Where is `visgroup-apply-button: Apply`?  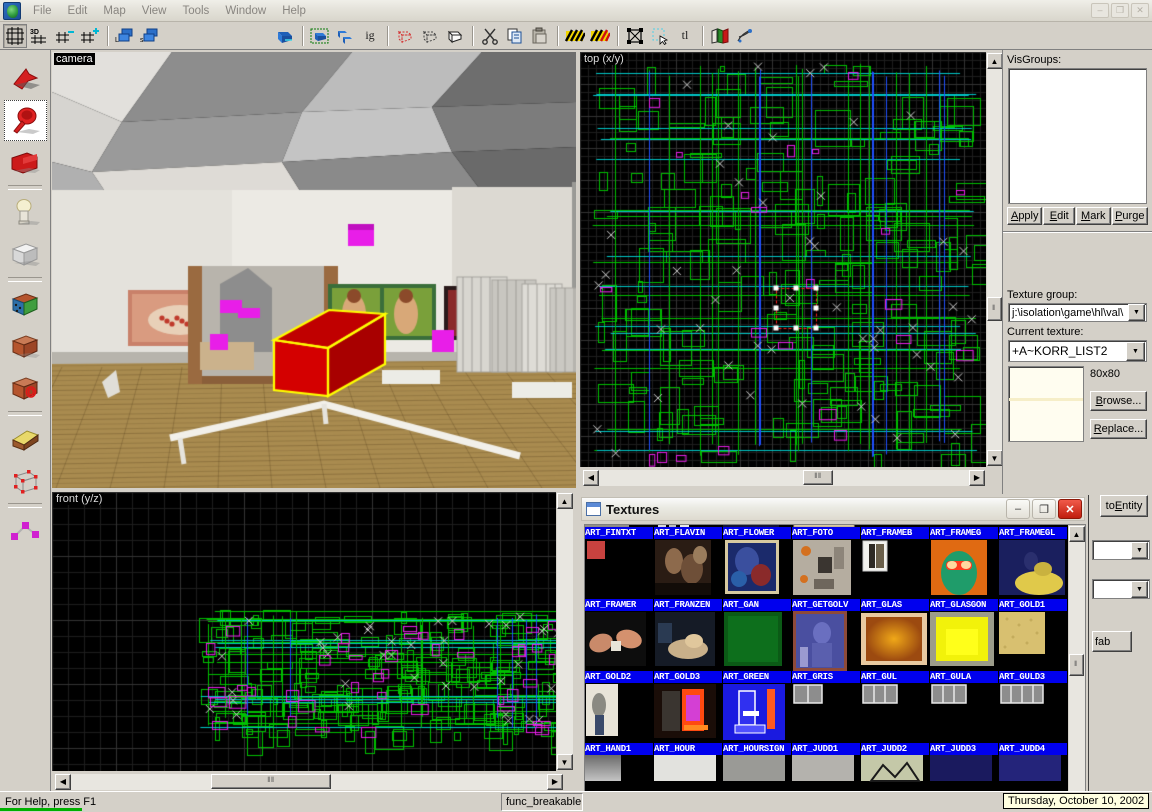
visgroup-apply-button: Apply is located at coordinates (1025, 216).